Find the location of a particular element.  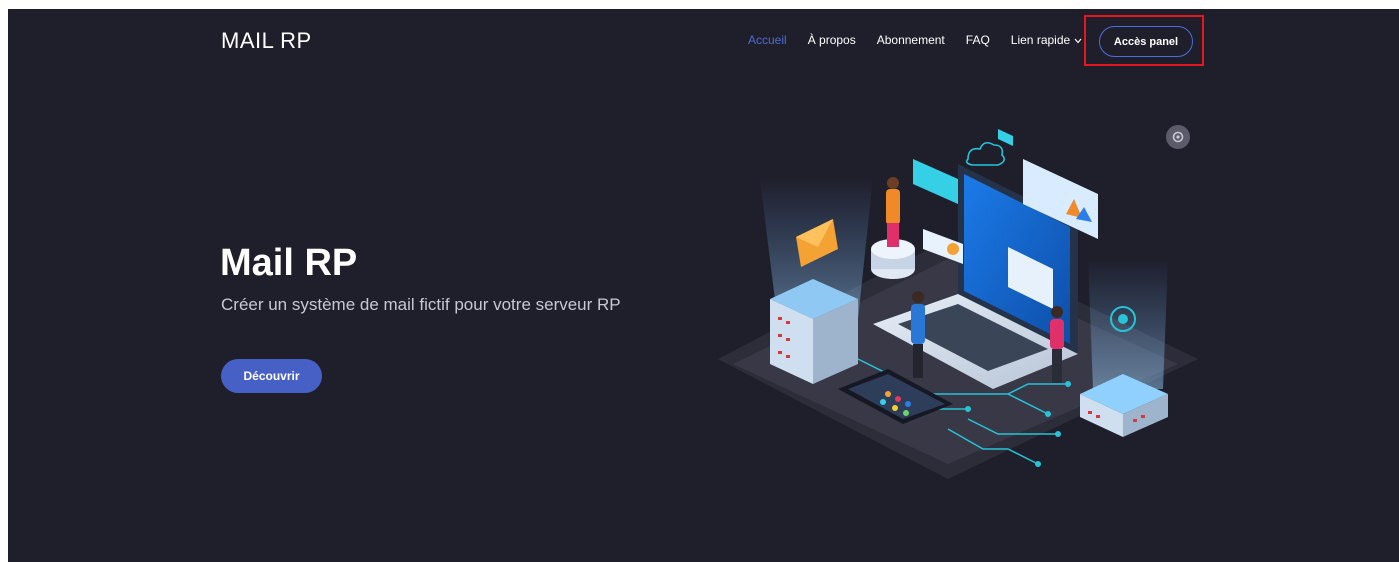

nav-item-a-propos: À propos is located at coordinates (832, 40).